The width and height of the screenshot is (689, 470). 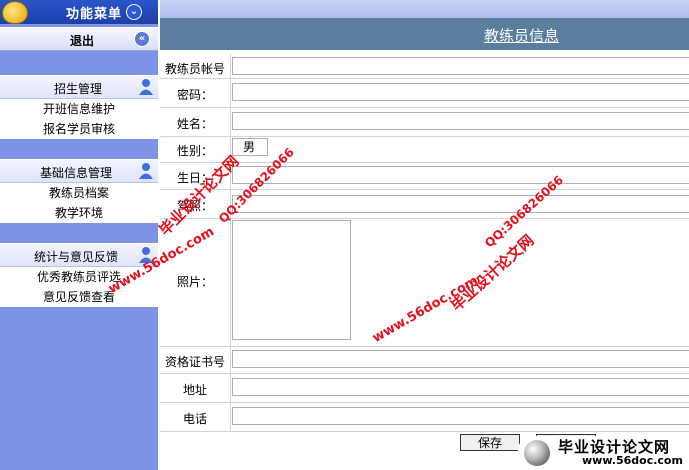 I want to click on form-row: 教练员帐号, so click(x=424, y=66).